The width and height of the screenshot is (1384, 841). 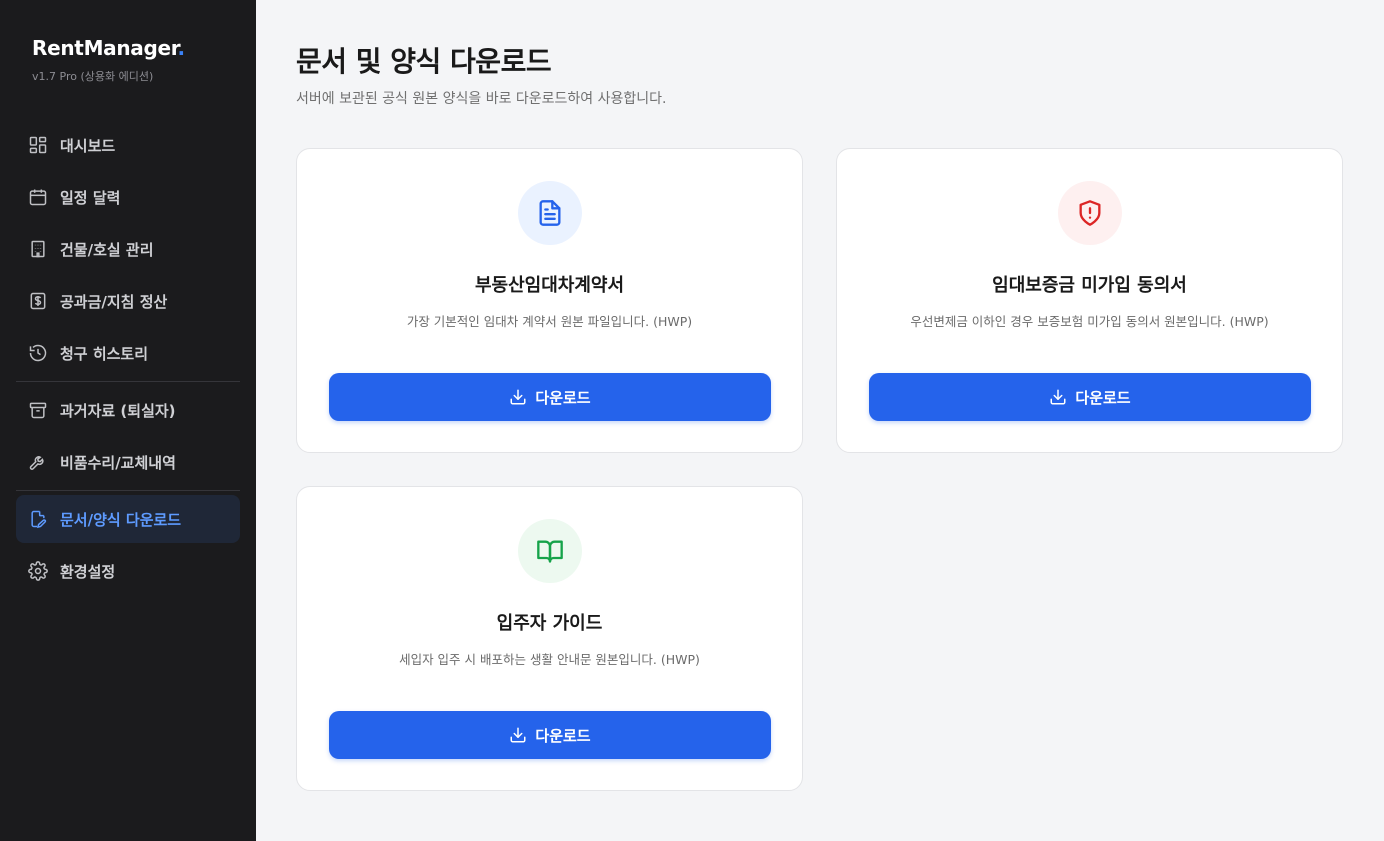 I want to click on sidebar-item-label: 일정 달력, so click(x=90, y=197).